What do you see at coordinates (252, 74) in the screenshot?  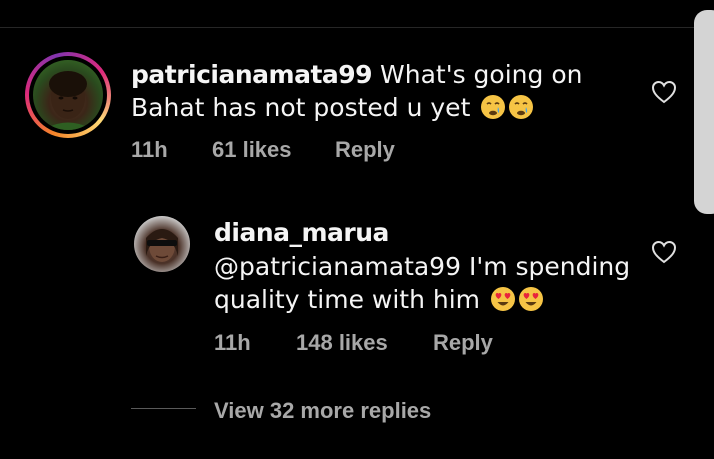 I see `comment-username: patricianamata99` at bounding box center [252, 74].